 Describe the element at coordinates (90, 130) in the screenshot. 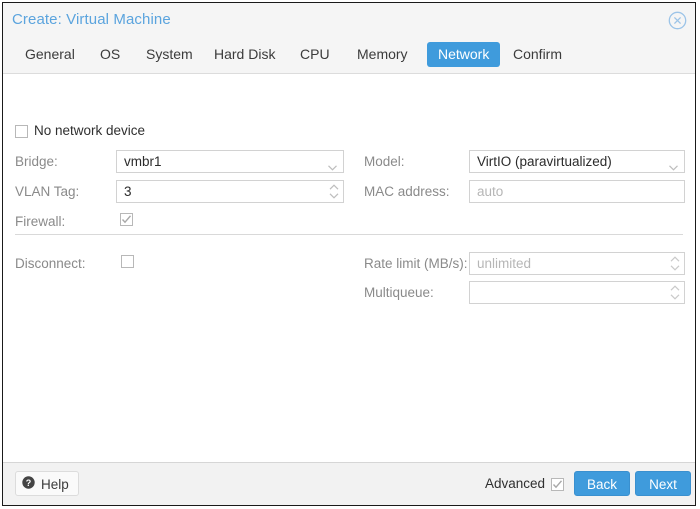

I see `no-network-device-label: No network device` at that location.